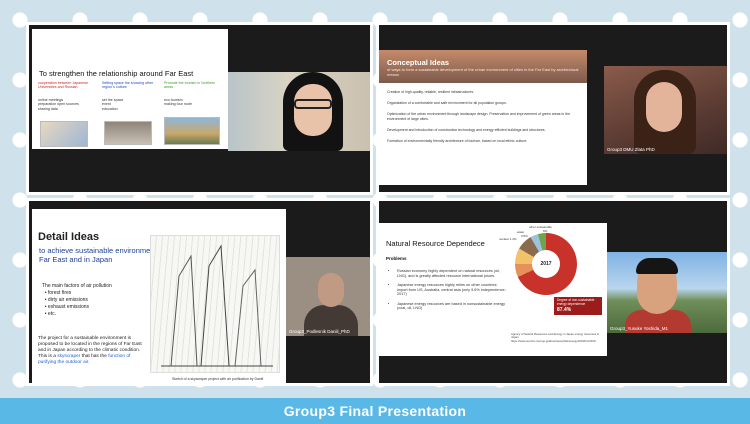  Describe the element at coordinates (639, 328) in the screenshot. I see `participant-name-label: Group3_Yusuke Yoshida_M1` at that location.